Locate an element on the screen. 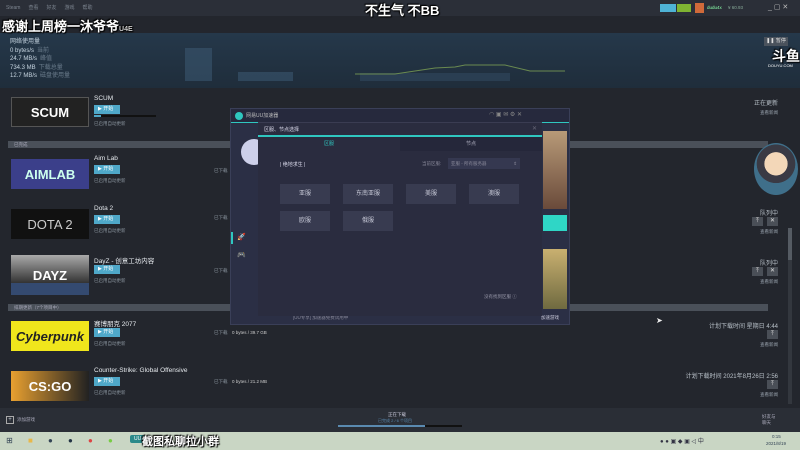  download-substatus: 已完成 2 / 6 个项目 is located at coordinates (395, 420).